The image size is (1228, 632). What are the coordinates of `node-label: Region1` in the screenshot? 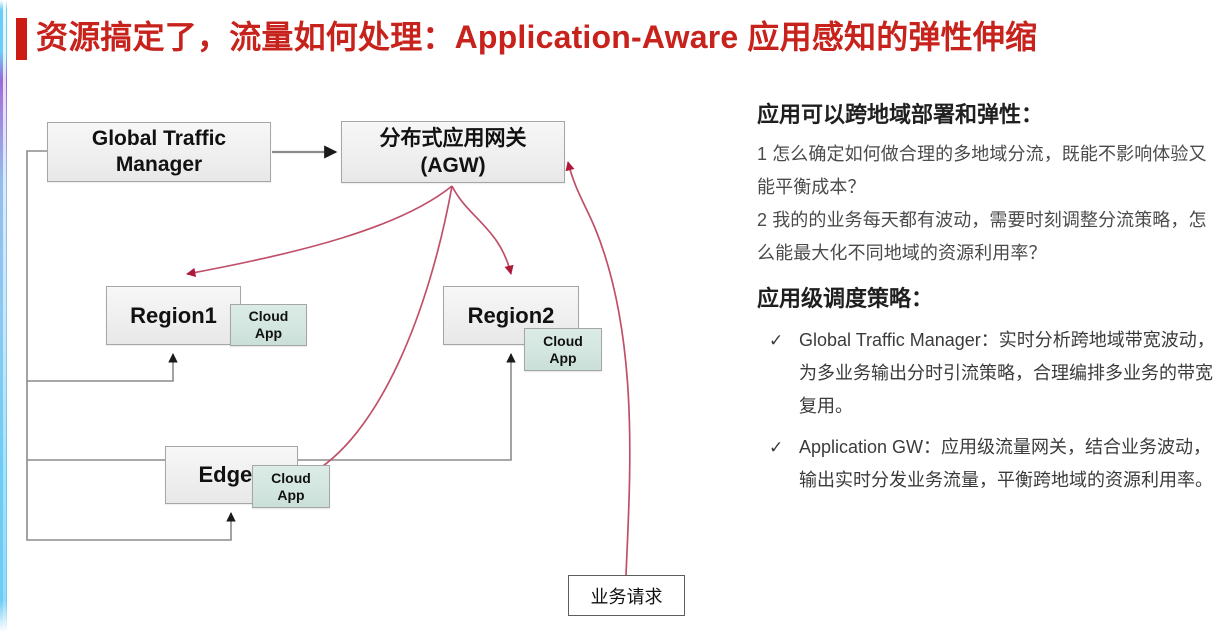 It's located at (173, 315).